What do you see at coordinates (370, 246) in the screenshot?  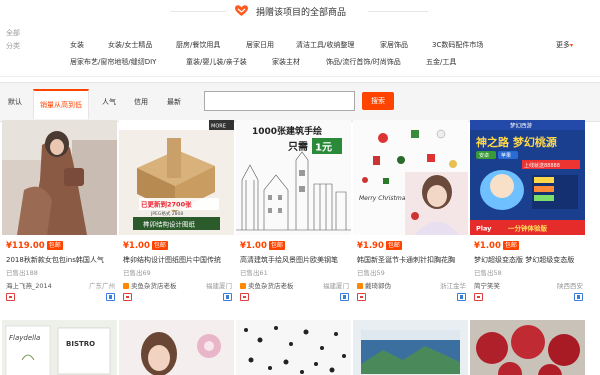 I see `price-value: ¥1.90` at bounding box center [370, 246].